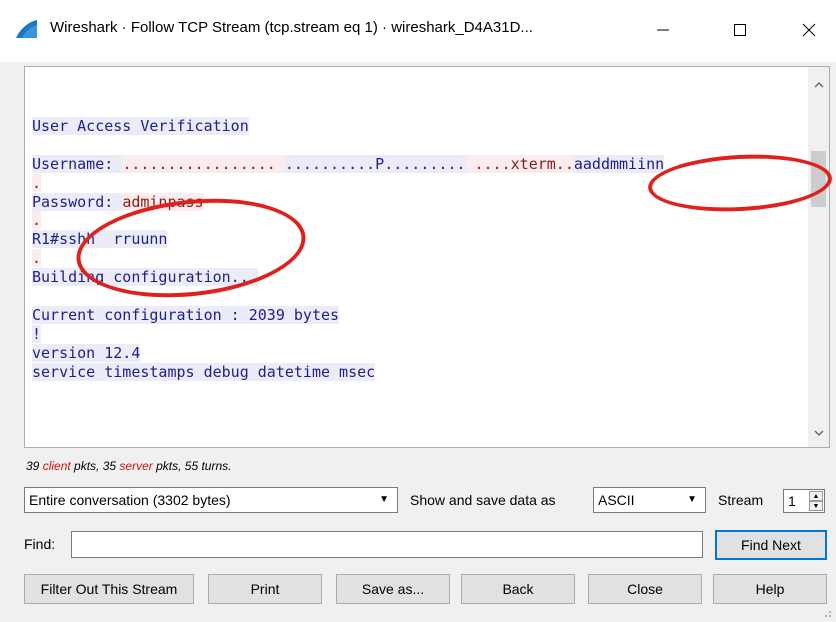  What do you see at coordinates (741, 500) in the screenshot?
I see `stream-label: Stream` at bounding box center [741, 500].